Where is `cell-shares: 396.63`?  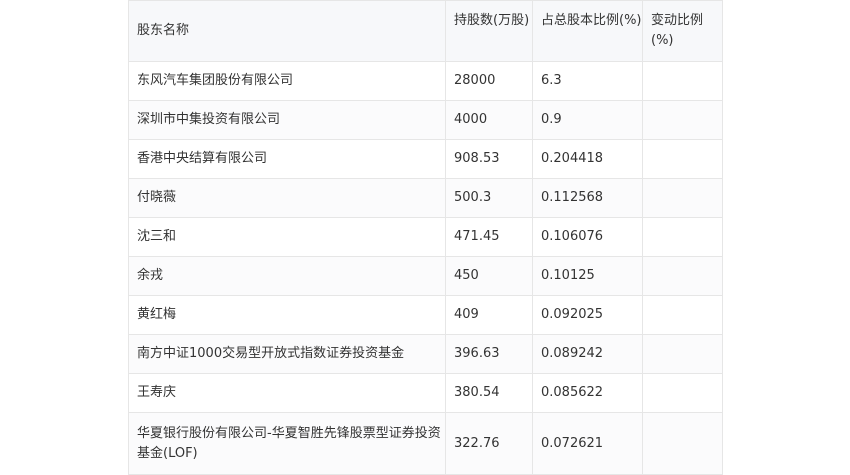 cell-shares: 396.63 is located at coordinates (489, 354).